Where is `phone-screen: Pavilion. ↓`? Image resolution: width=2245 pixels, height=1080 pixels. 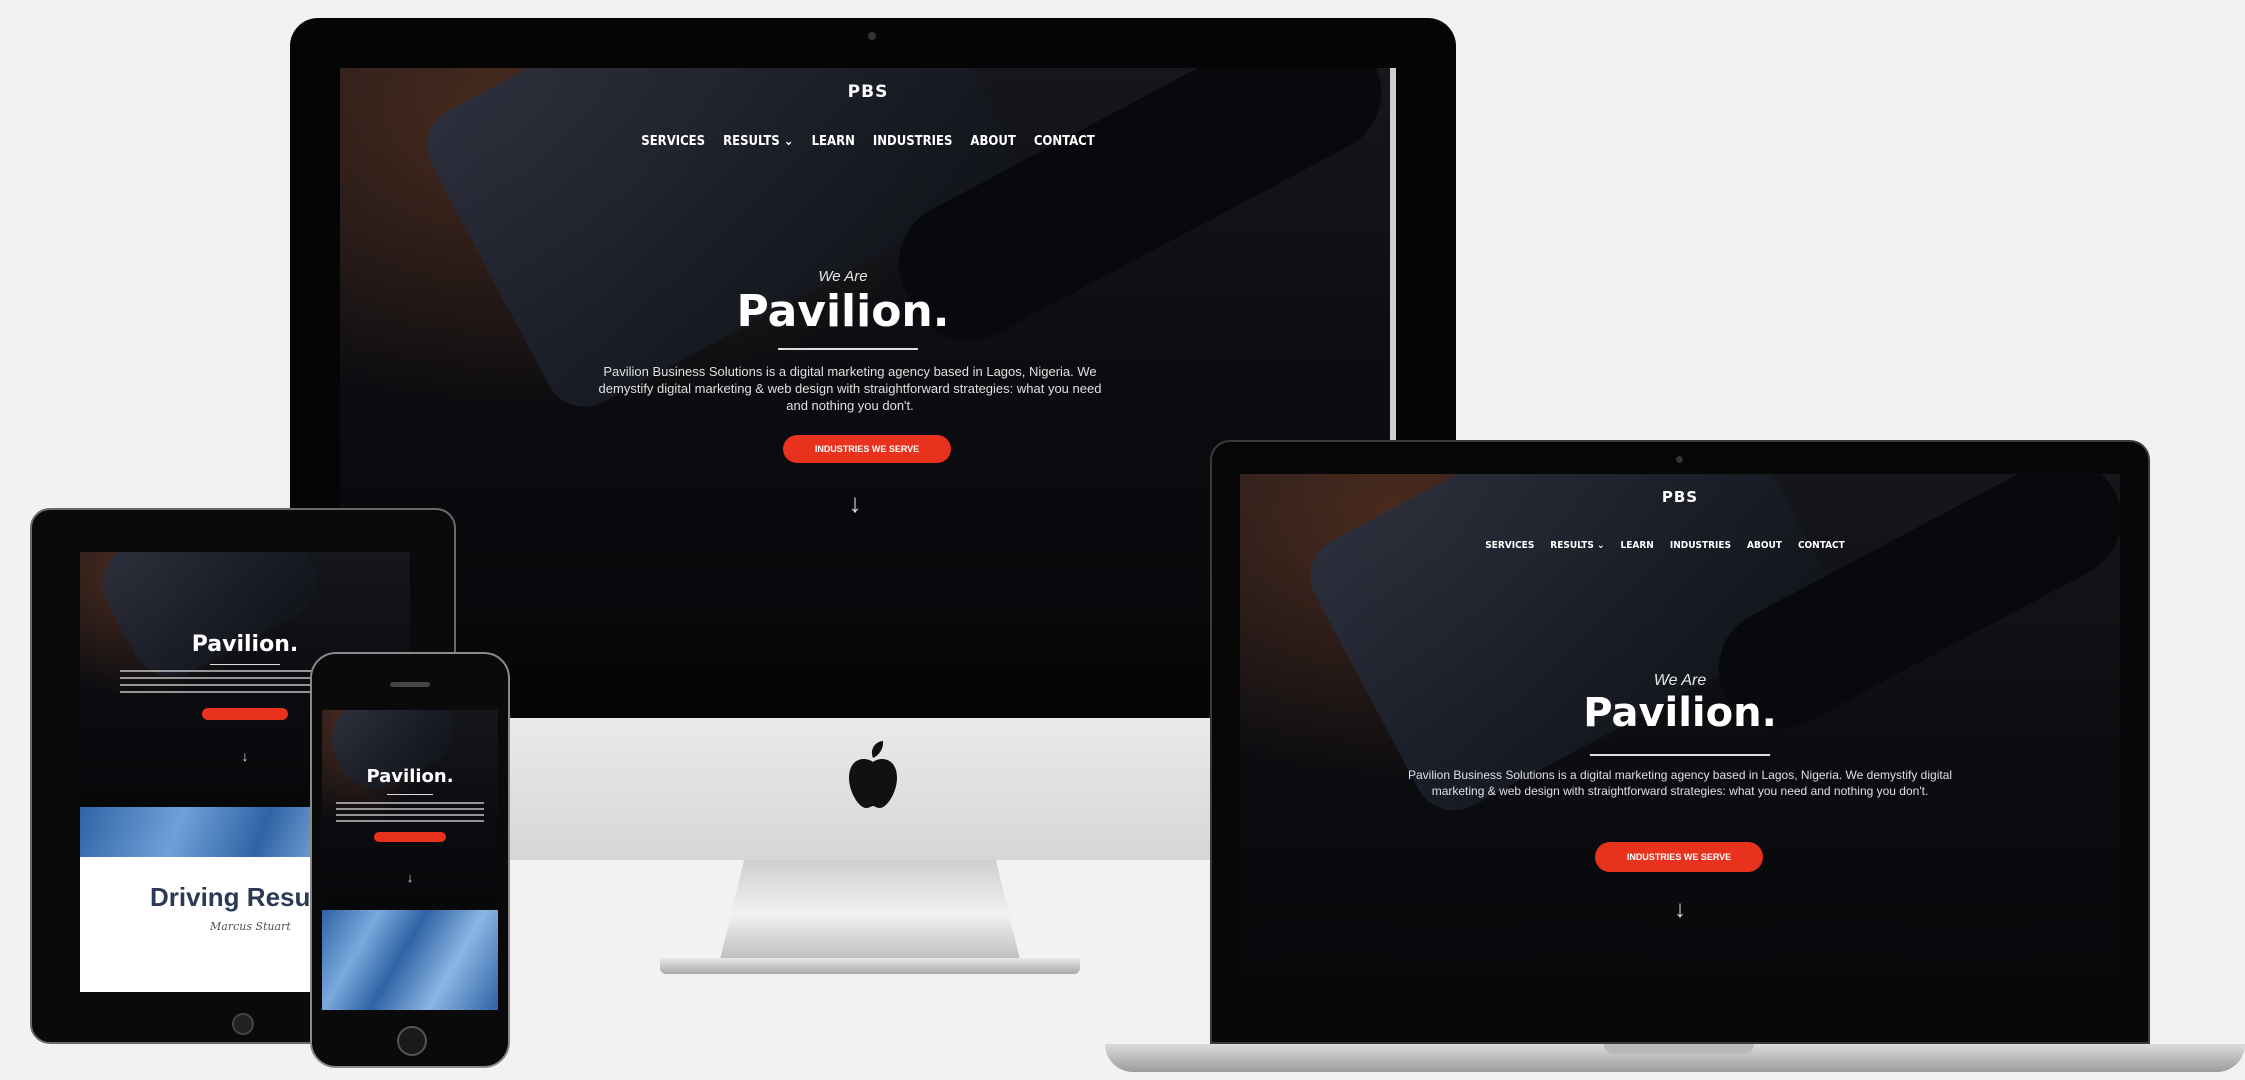
phone-screen: Pavilion. ↓ is located at coordinates (410, 860).